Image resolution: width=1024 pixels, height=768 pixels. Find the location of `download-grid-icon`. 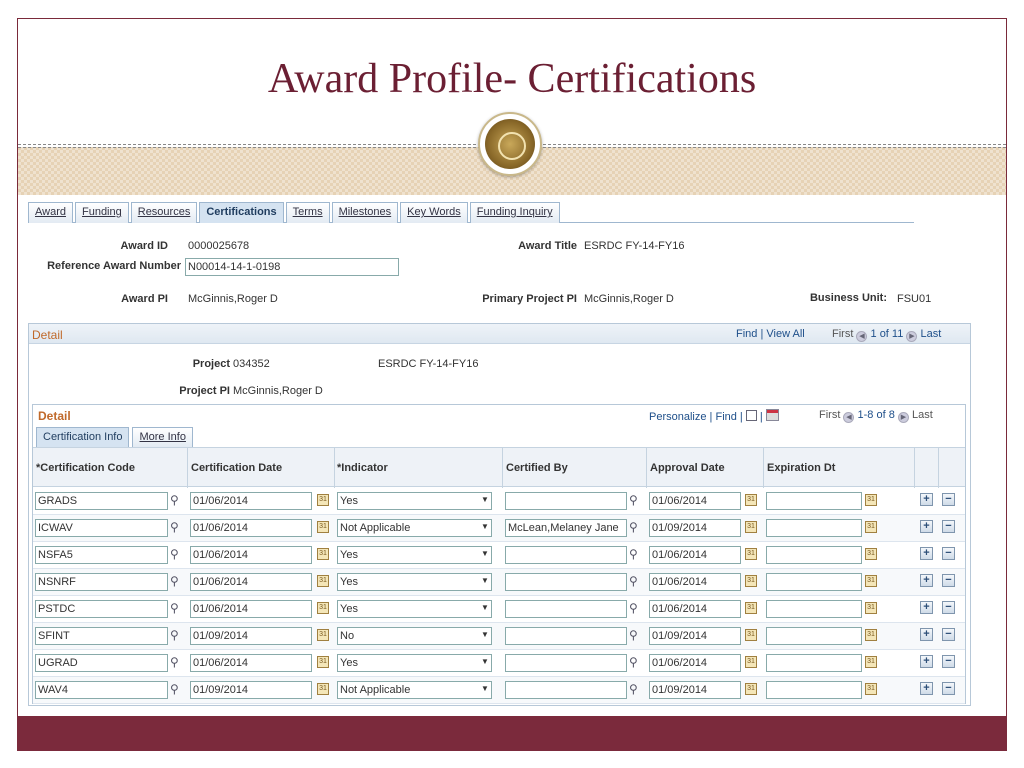

download-grid-icon is located at coordinates (772, 415).